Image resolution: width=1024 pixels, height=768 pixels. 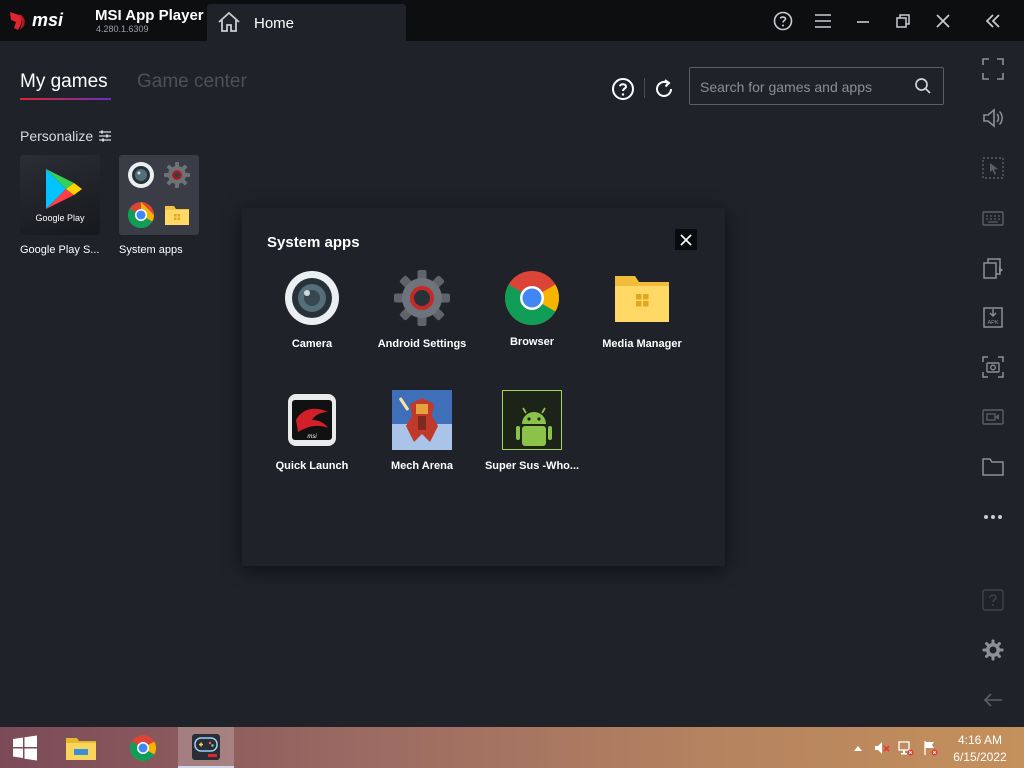 I want to click on chevron-up-icon, so click(x=858, y=748).